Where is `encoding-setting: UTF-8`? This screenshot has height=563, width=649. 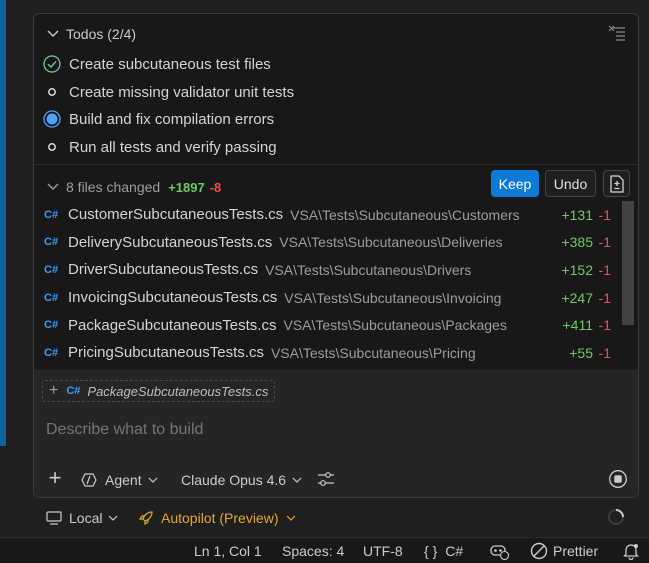 encoding-setting: UTF-8 is located at coordinates (383, 551).